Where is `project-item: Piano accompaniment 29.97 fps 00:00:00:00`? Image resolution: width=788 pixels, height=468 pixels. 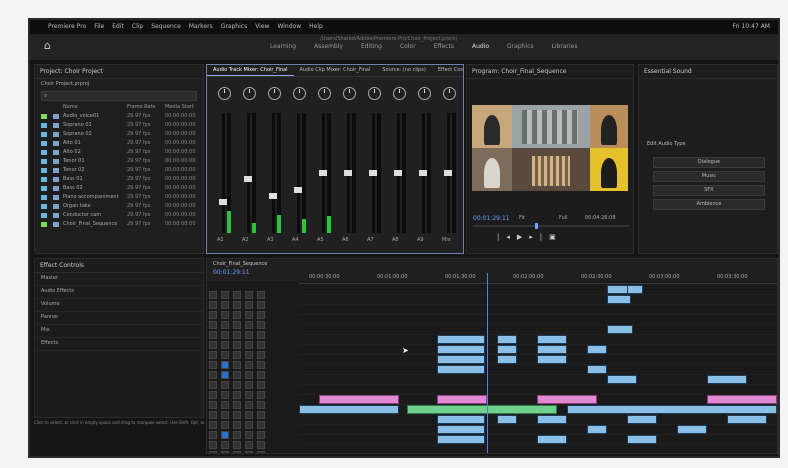
project-item: Piano accompaniment 29.97 fps 00:00:00:00 is located at coordinates (119, 197).